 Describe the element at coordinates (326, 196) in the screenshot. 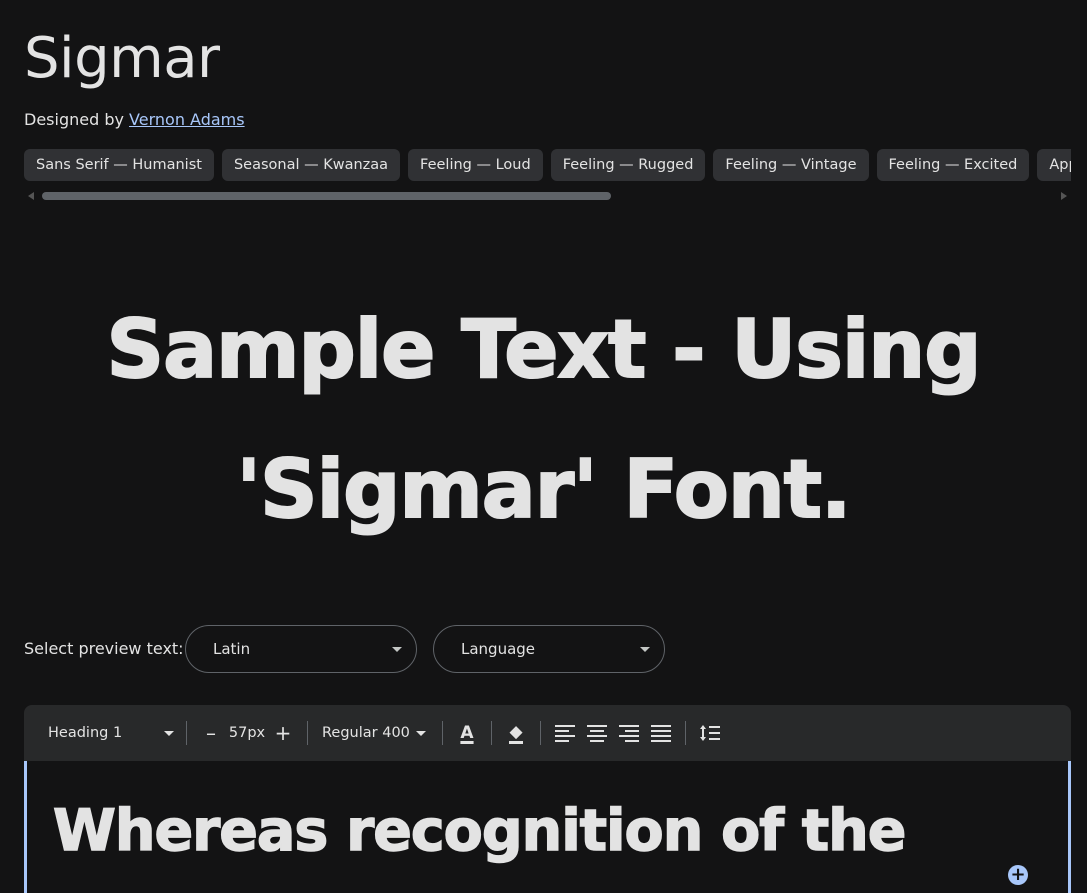

I see `scroll-thumb` at that location.